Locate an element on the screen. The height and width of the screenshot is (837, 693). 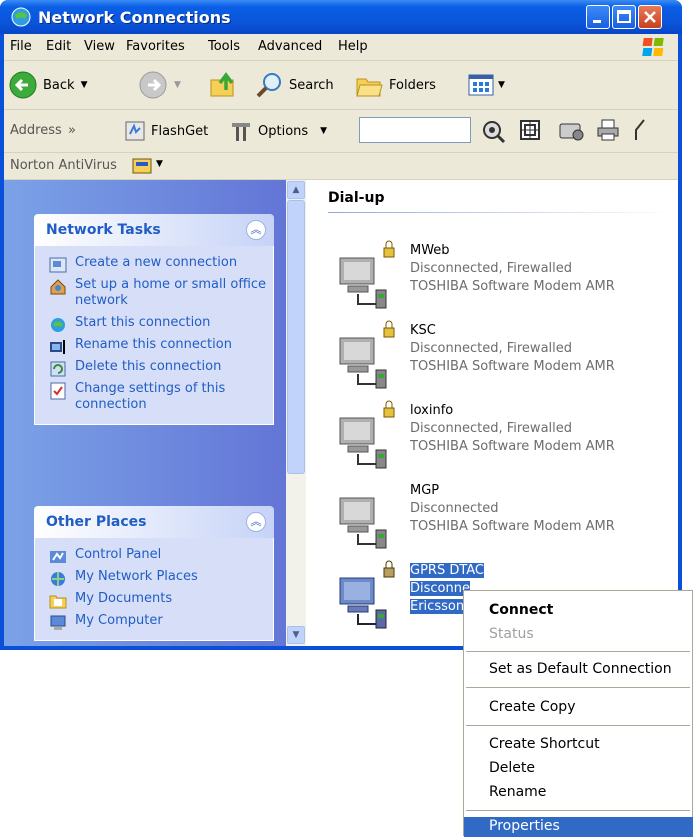
task-rename-connection: Rename this connection is located at coordinates (154, 345).